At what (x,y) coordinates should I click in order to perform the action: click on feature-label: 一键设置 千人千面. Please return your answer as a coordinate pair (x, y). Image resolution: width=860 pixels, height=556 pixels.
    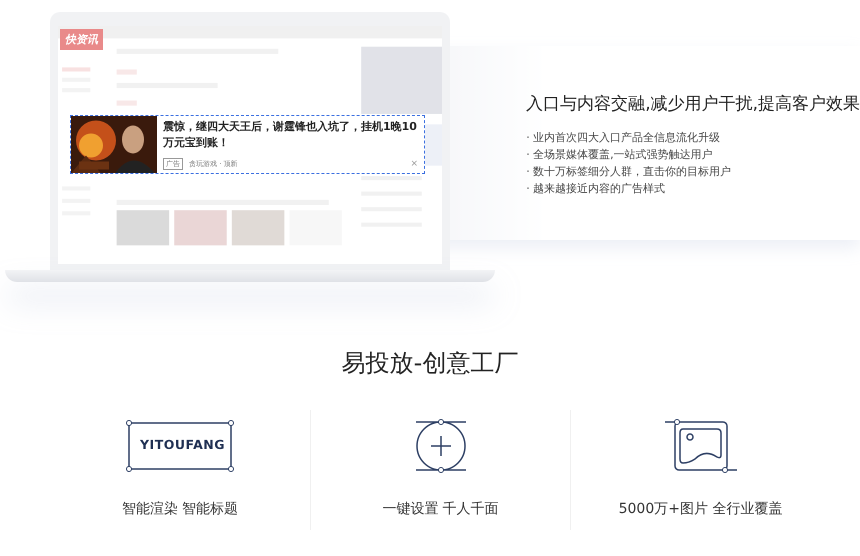
    Looking at the image, I should click on (440, 509).